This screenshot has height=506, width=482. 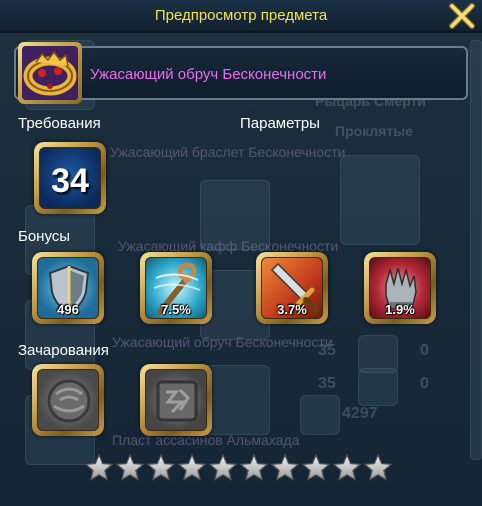 I want to click on gold-ring-icon, so click(x=50, y=73).